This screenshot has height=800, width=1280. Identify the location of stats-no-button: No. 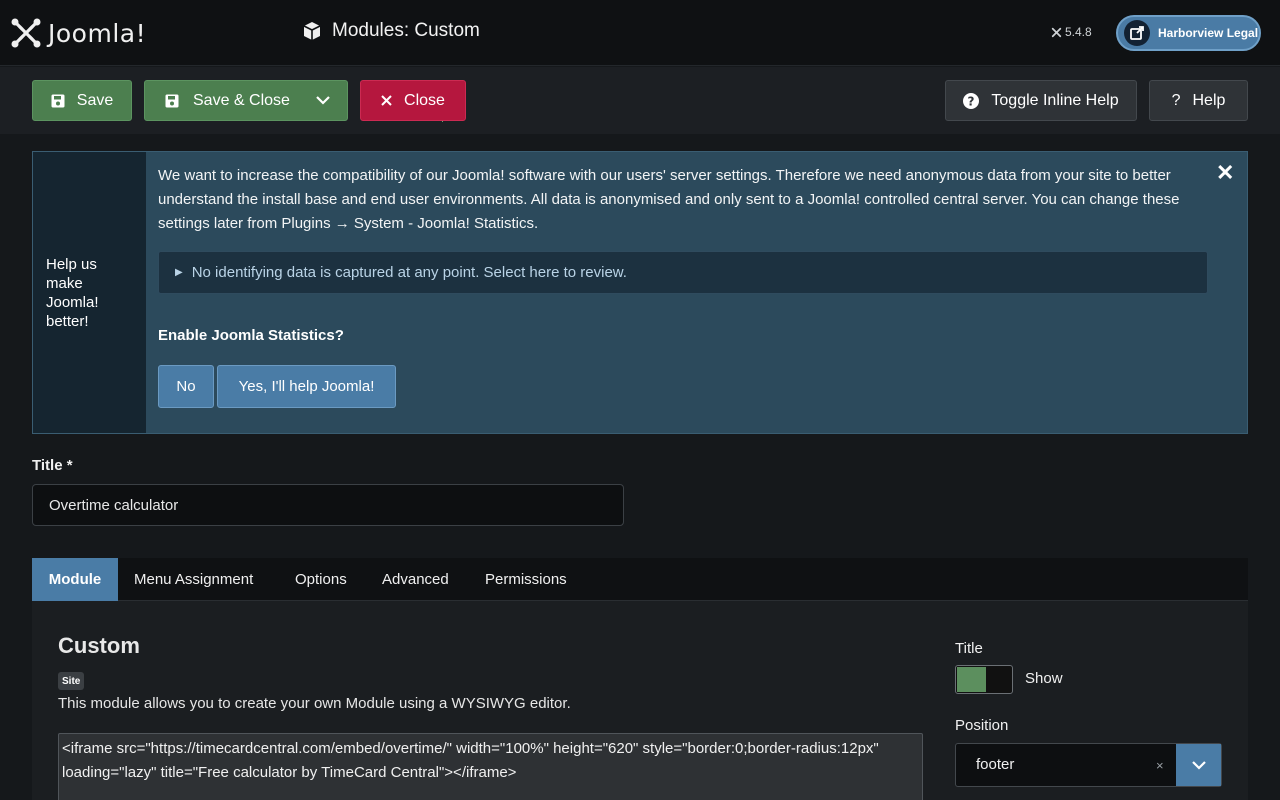
(186, 386).